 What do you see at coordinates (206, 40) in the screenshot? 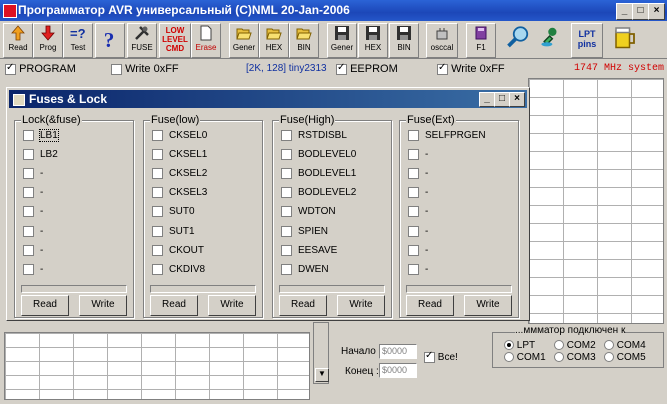
I see `erase-button: Erase` at bounding box center [206, 40].